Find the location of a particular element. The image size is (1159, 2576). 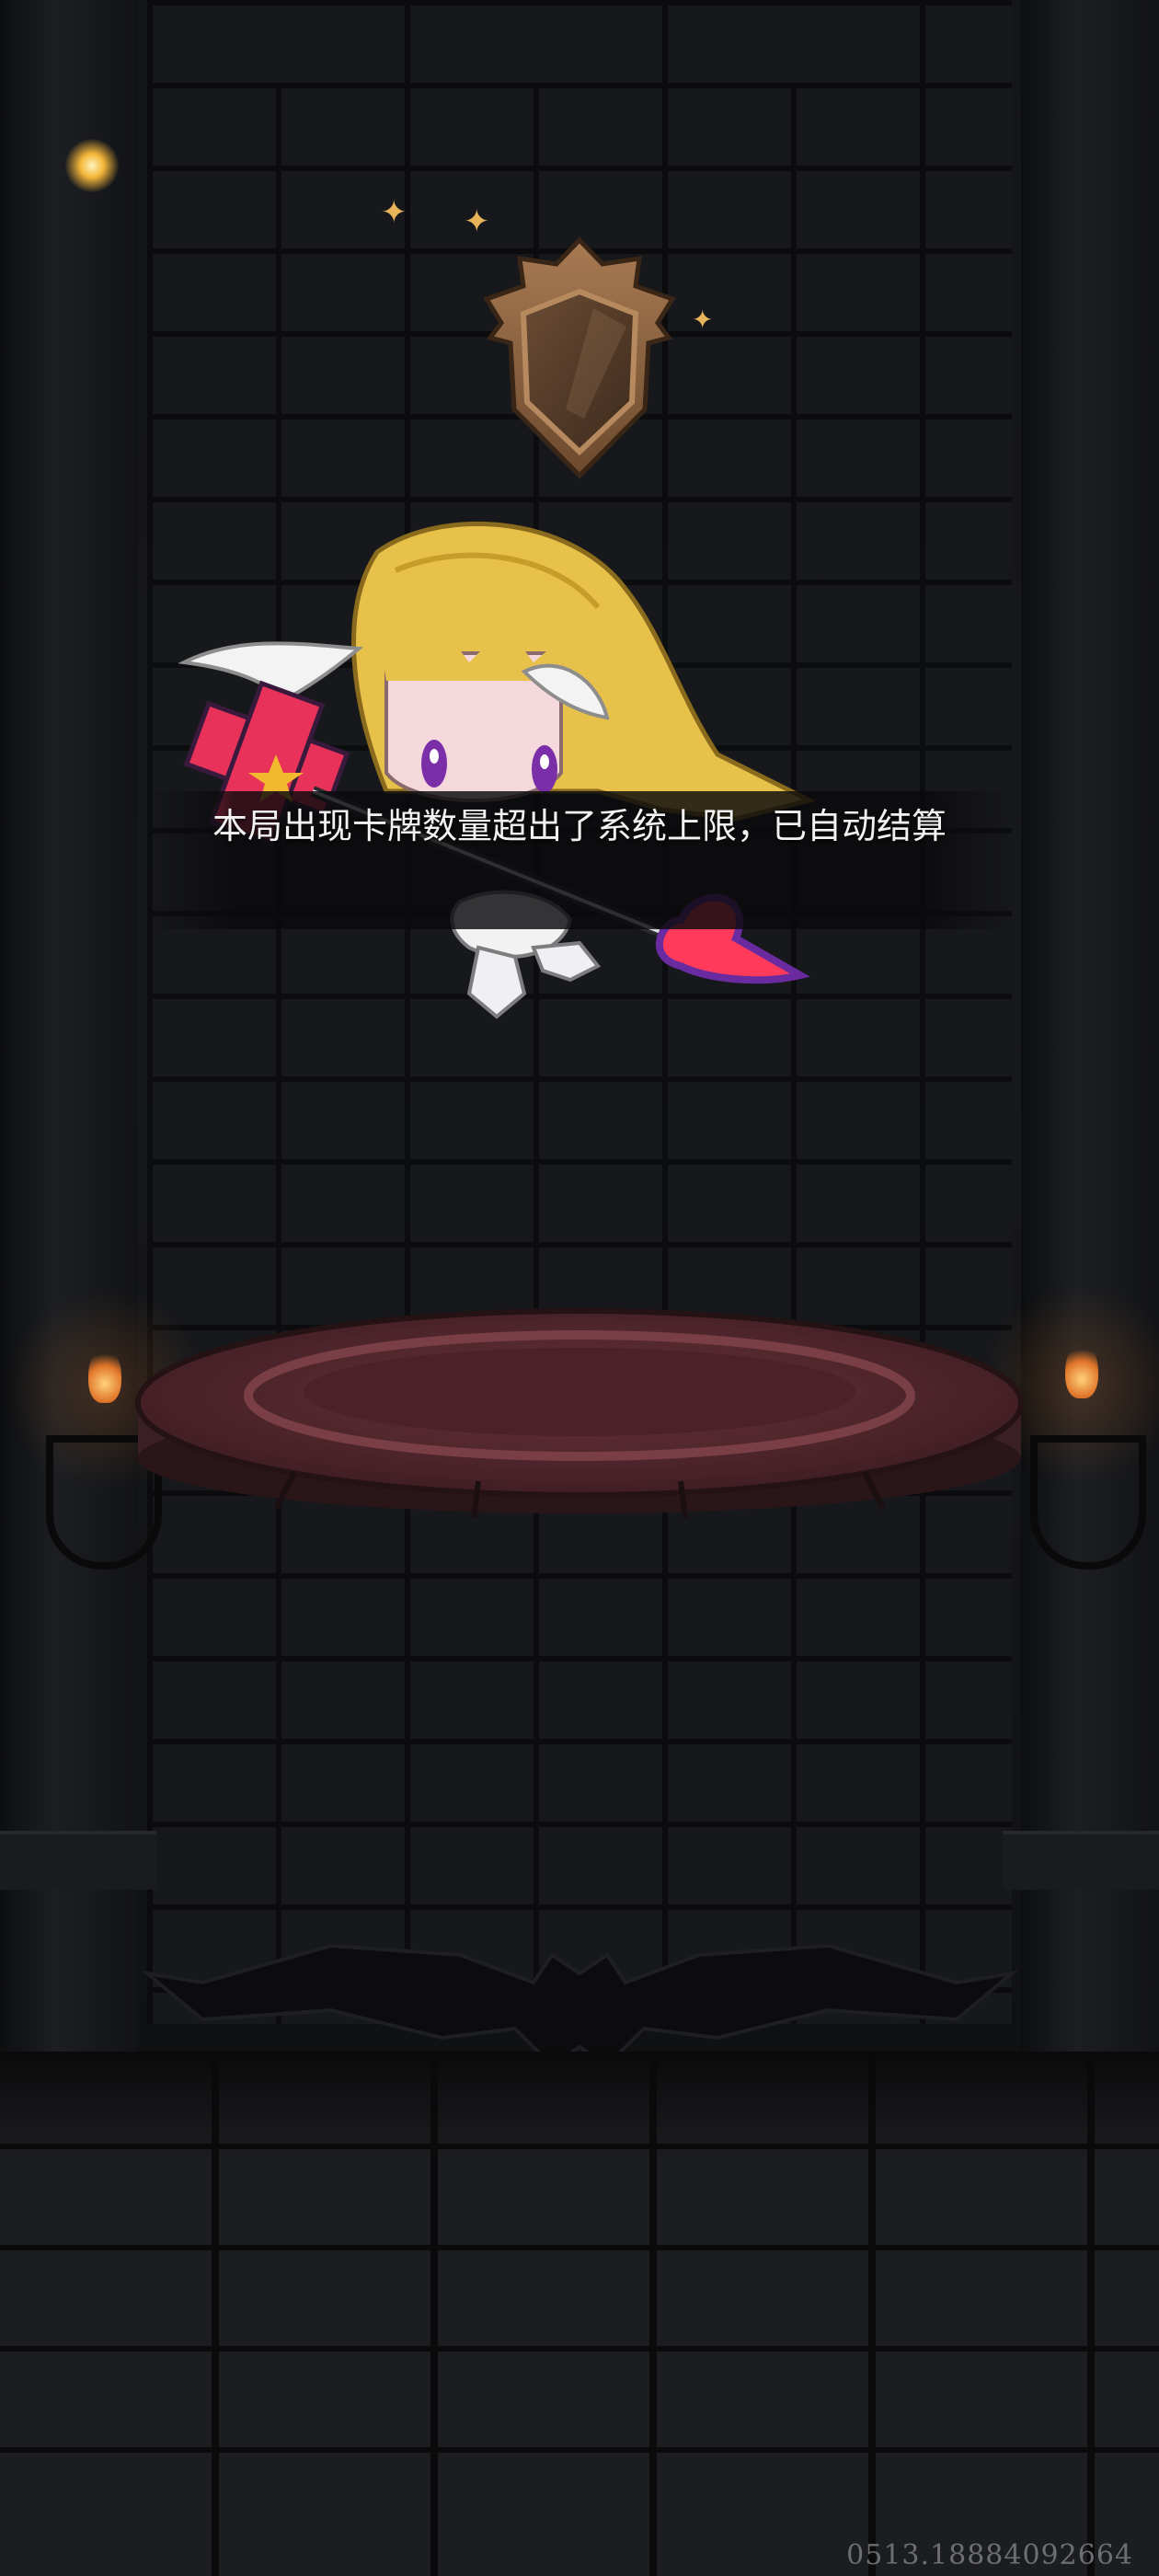

right-torch-flame-icon is located at coordinates (1081, 1370).